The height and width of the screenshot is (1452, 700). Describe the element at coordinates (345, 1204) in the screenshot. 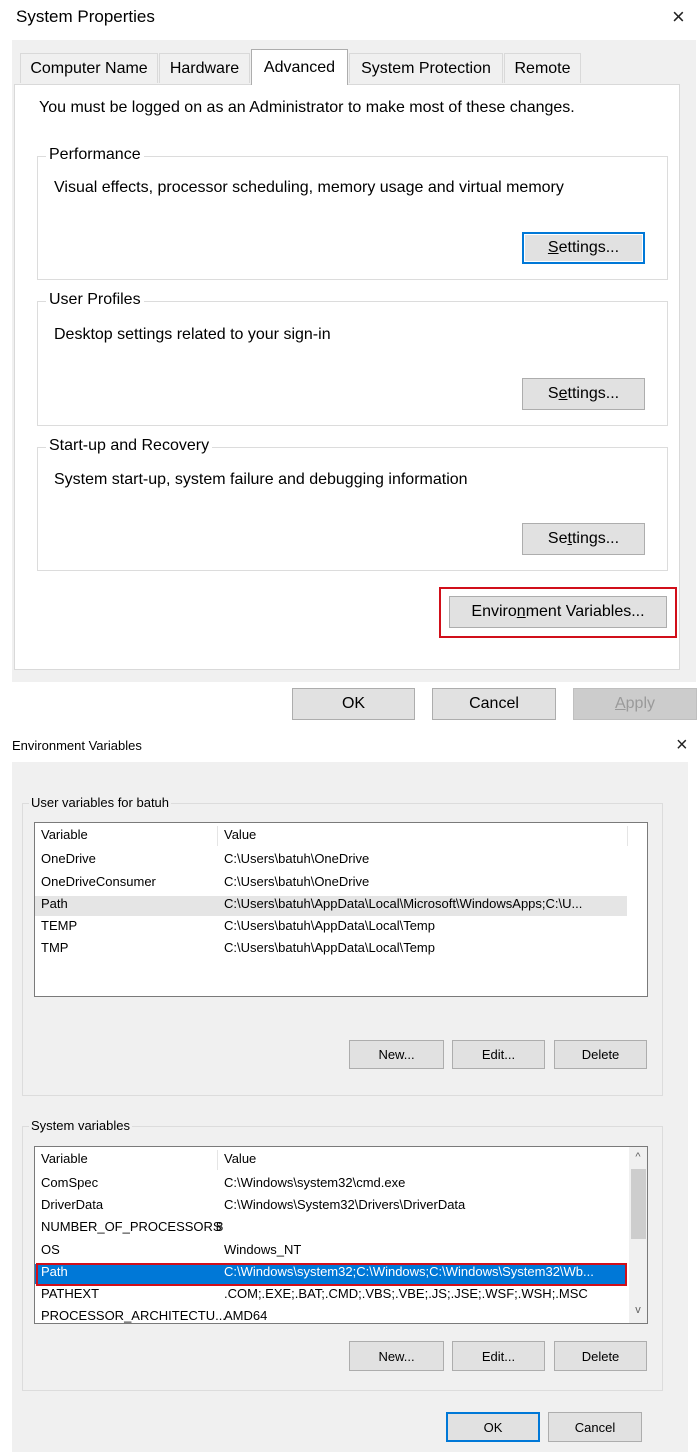

I see `variable-value: C:\Windows\System32\Drivers\DriverData` at that location.